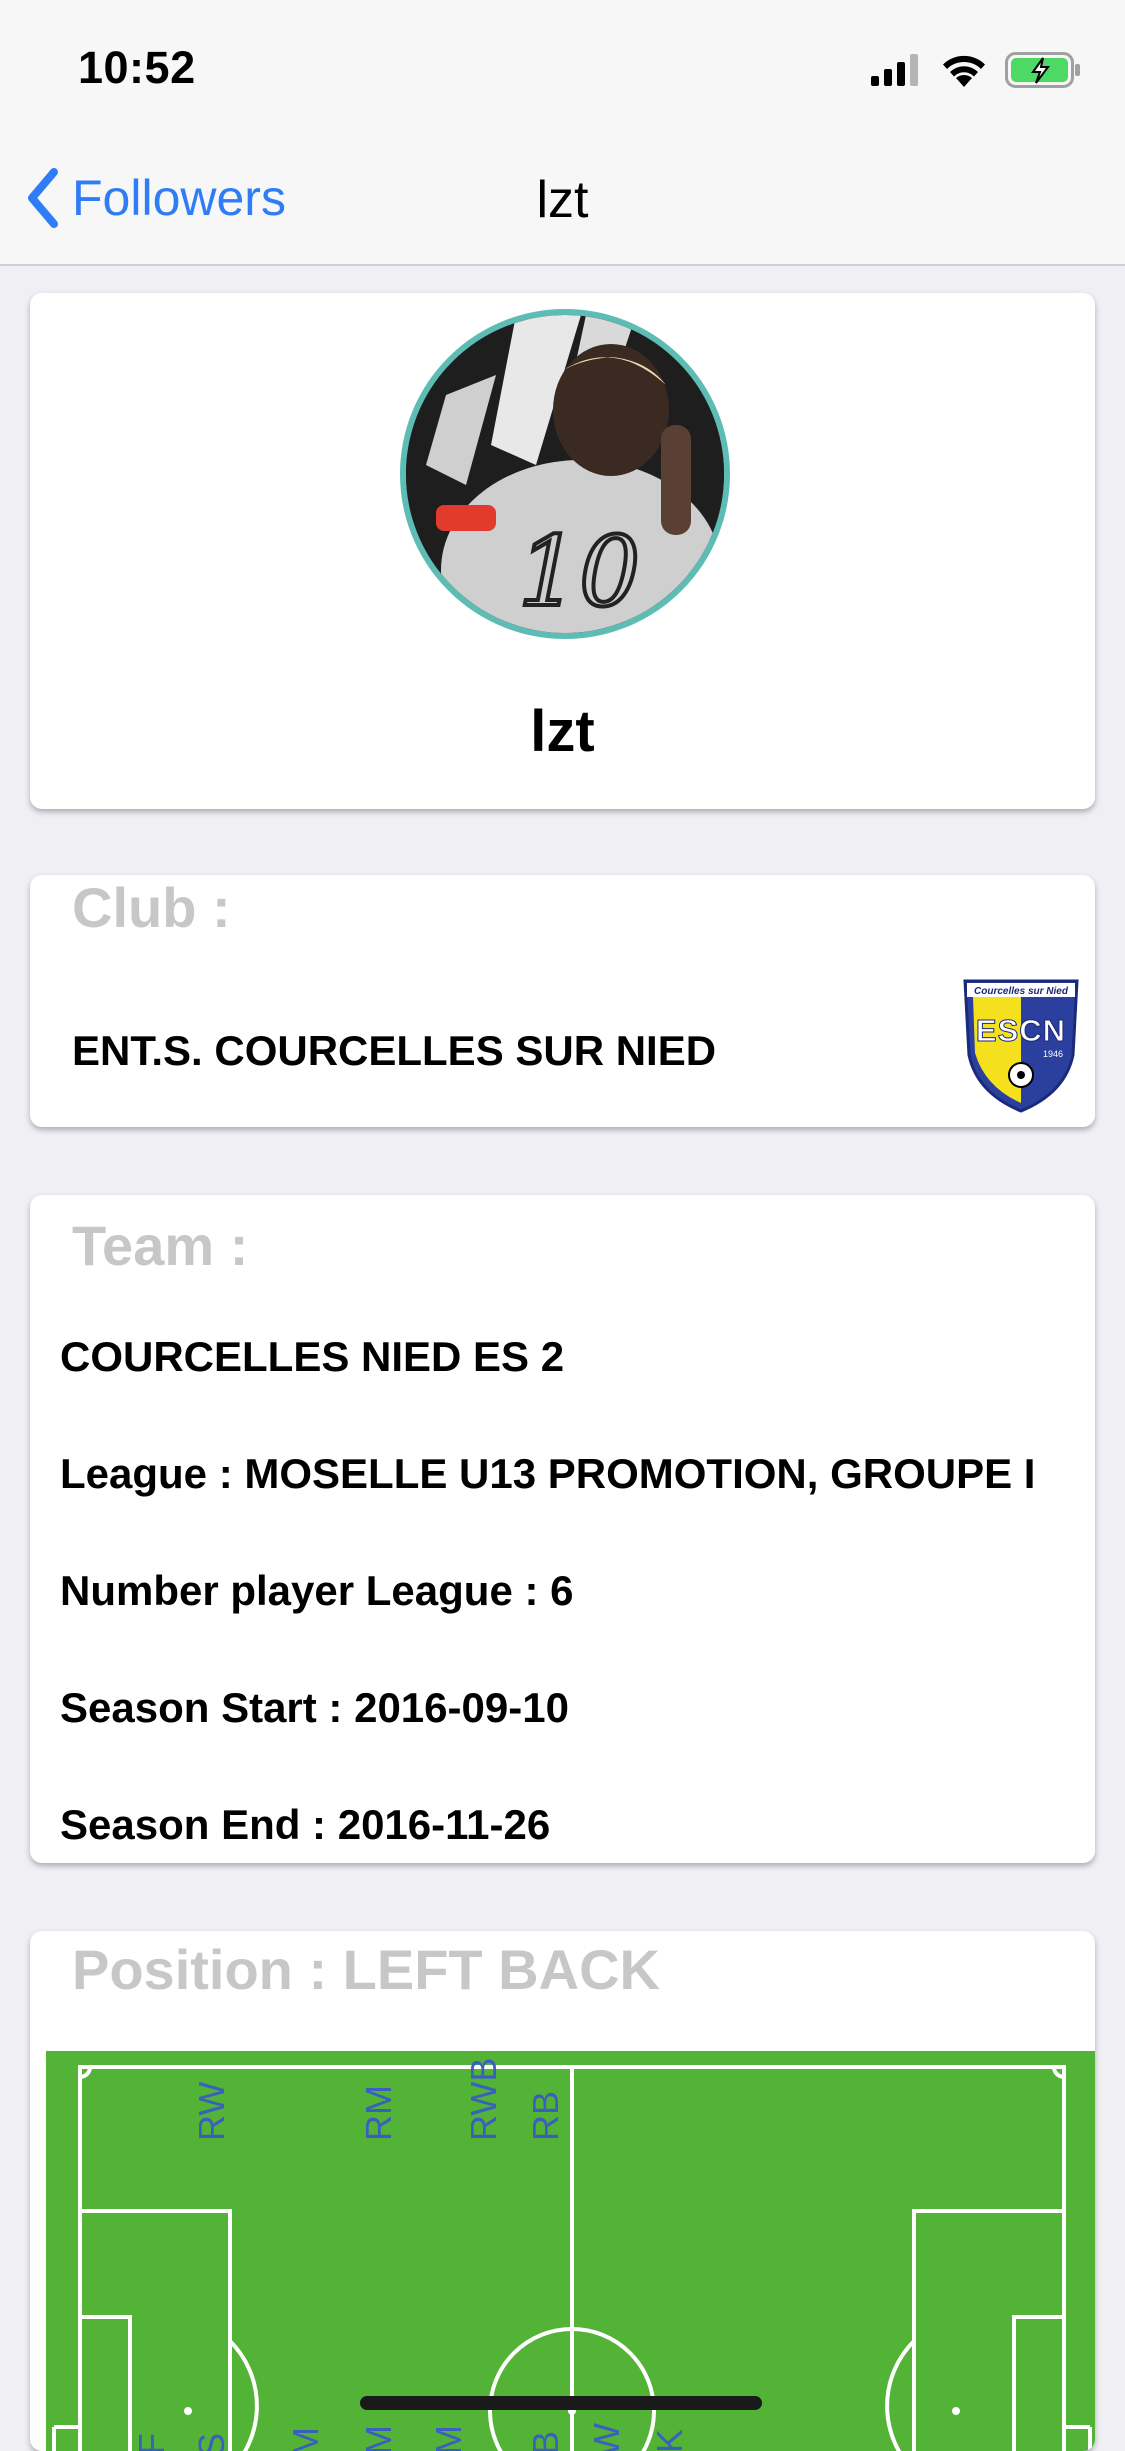 This screenshot has width=1125, height=2451. I want to click on avatar: 10, so click(565, 474).